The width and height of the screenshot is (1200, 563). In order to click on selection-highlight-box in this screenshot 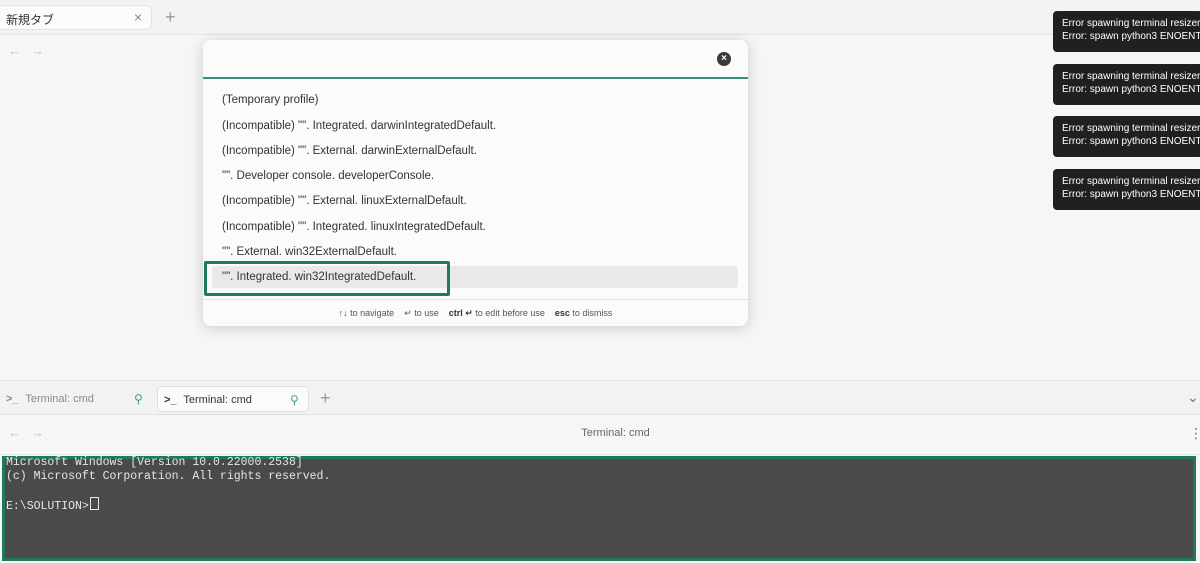, I will do `click(327, 278)`.